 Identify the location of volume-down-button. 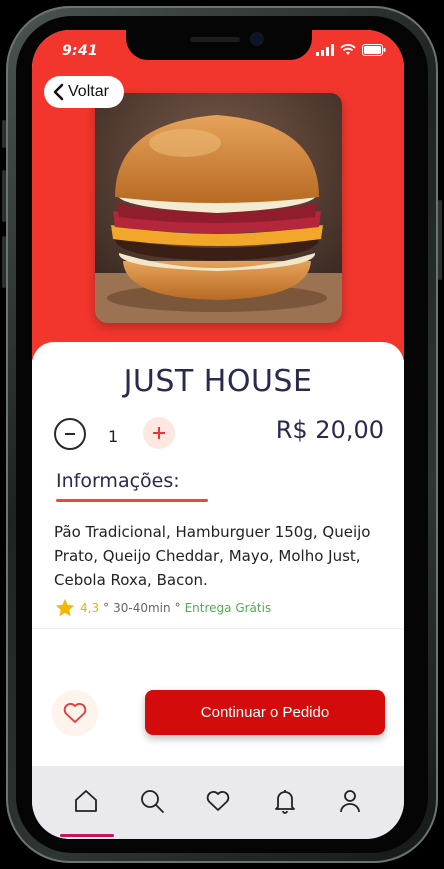
(4, 262).